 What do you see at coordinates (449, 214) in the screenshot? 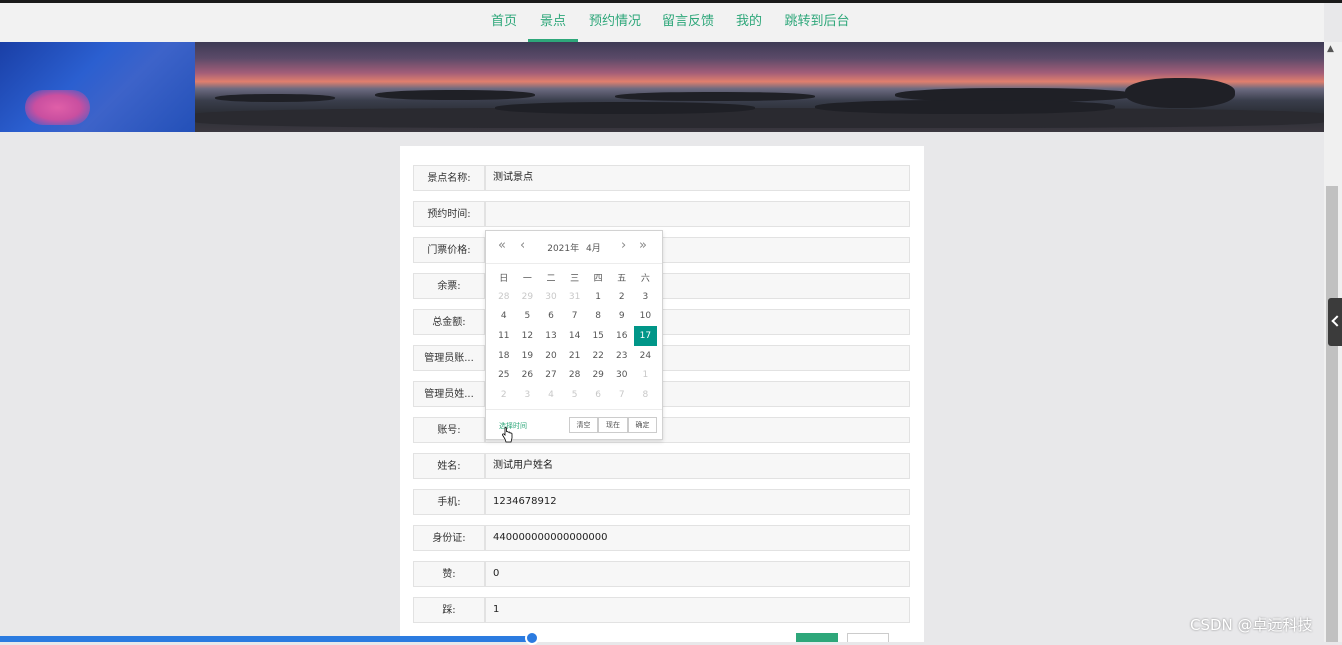
I see `field-label-reservation-time: 预约时间:` at bounding box center [449, 214].